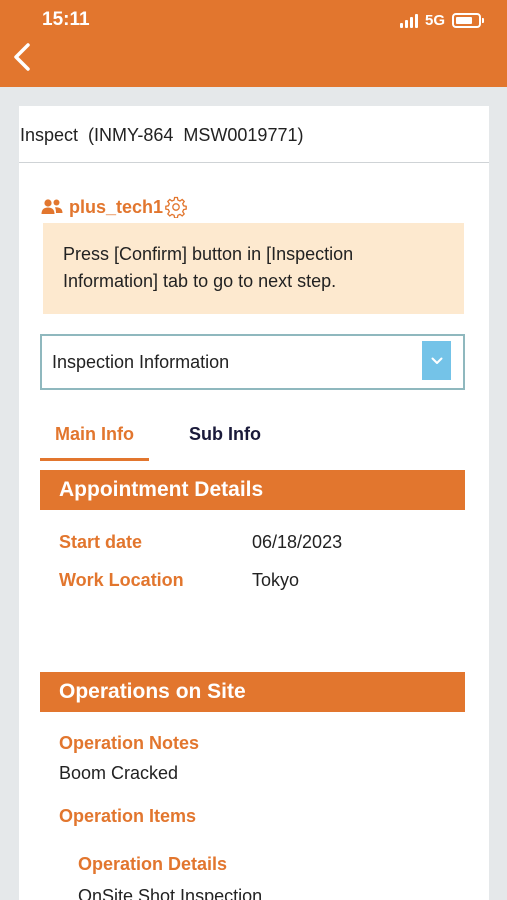 This screenshot has height=900, width=507. I want to click on chevron-down-icon, so click(436, 360).